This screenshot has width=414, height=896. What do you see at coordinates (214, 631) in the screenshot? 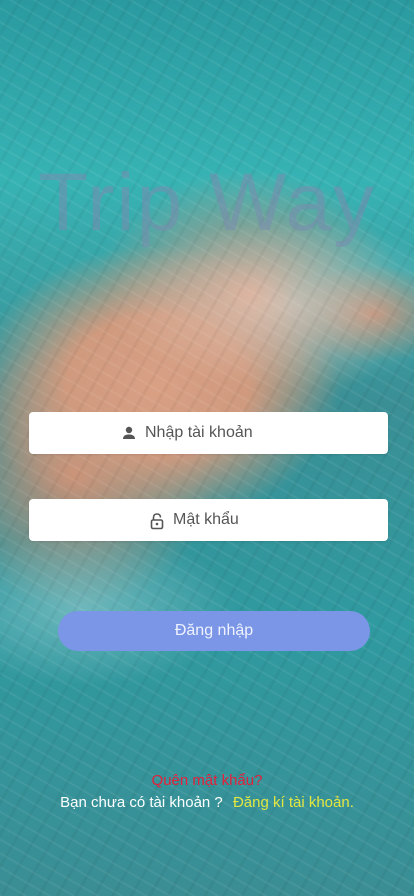
I see `login-button: Đăng nhập` at bounding box center [214, 631].